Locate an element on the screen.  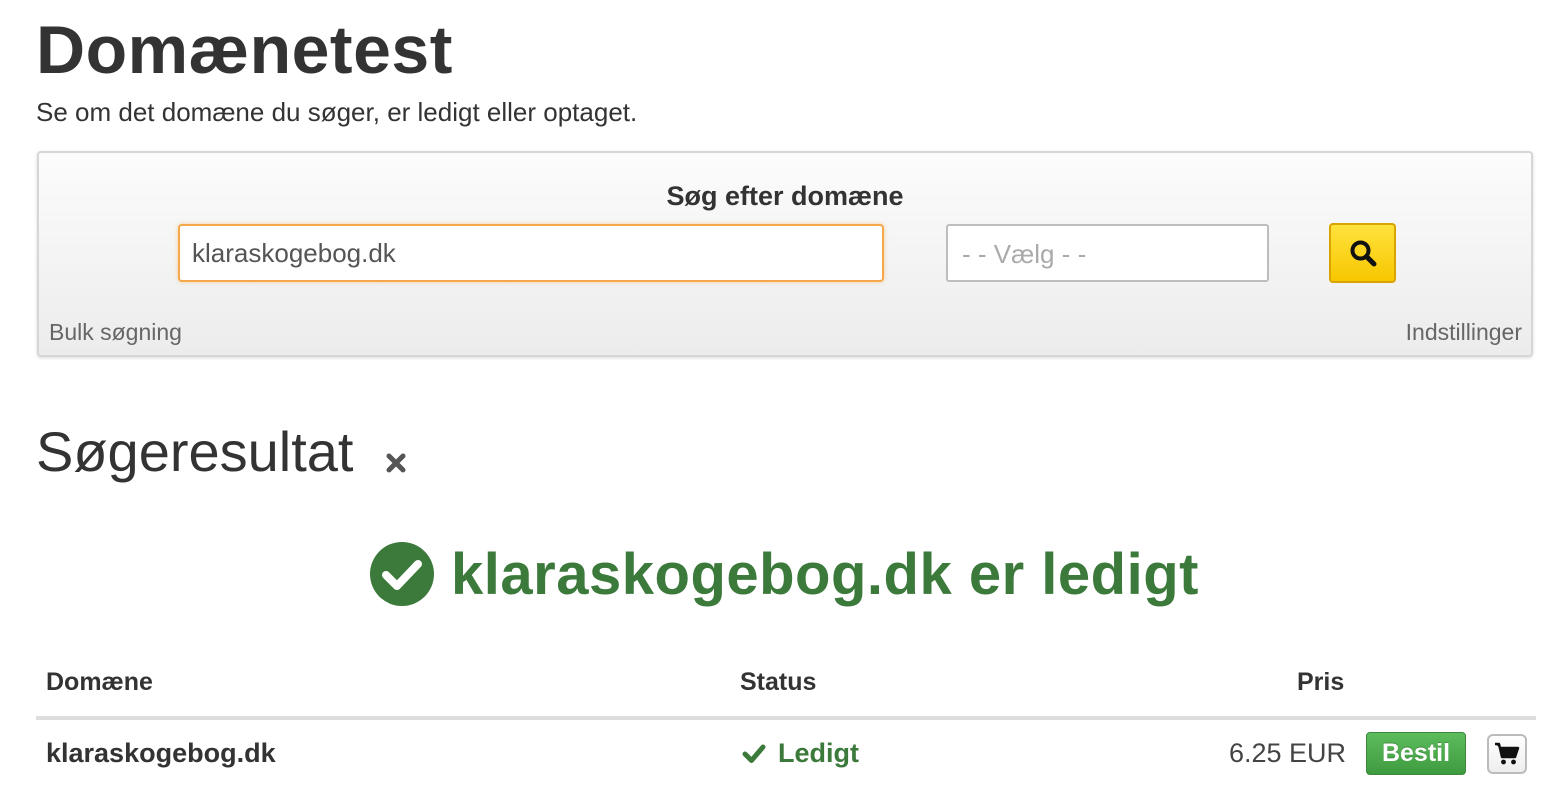
close-results-button is located at coordinates (396, 463).